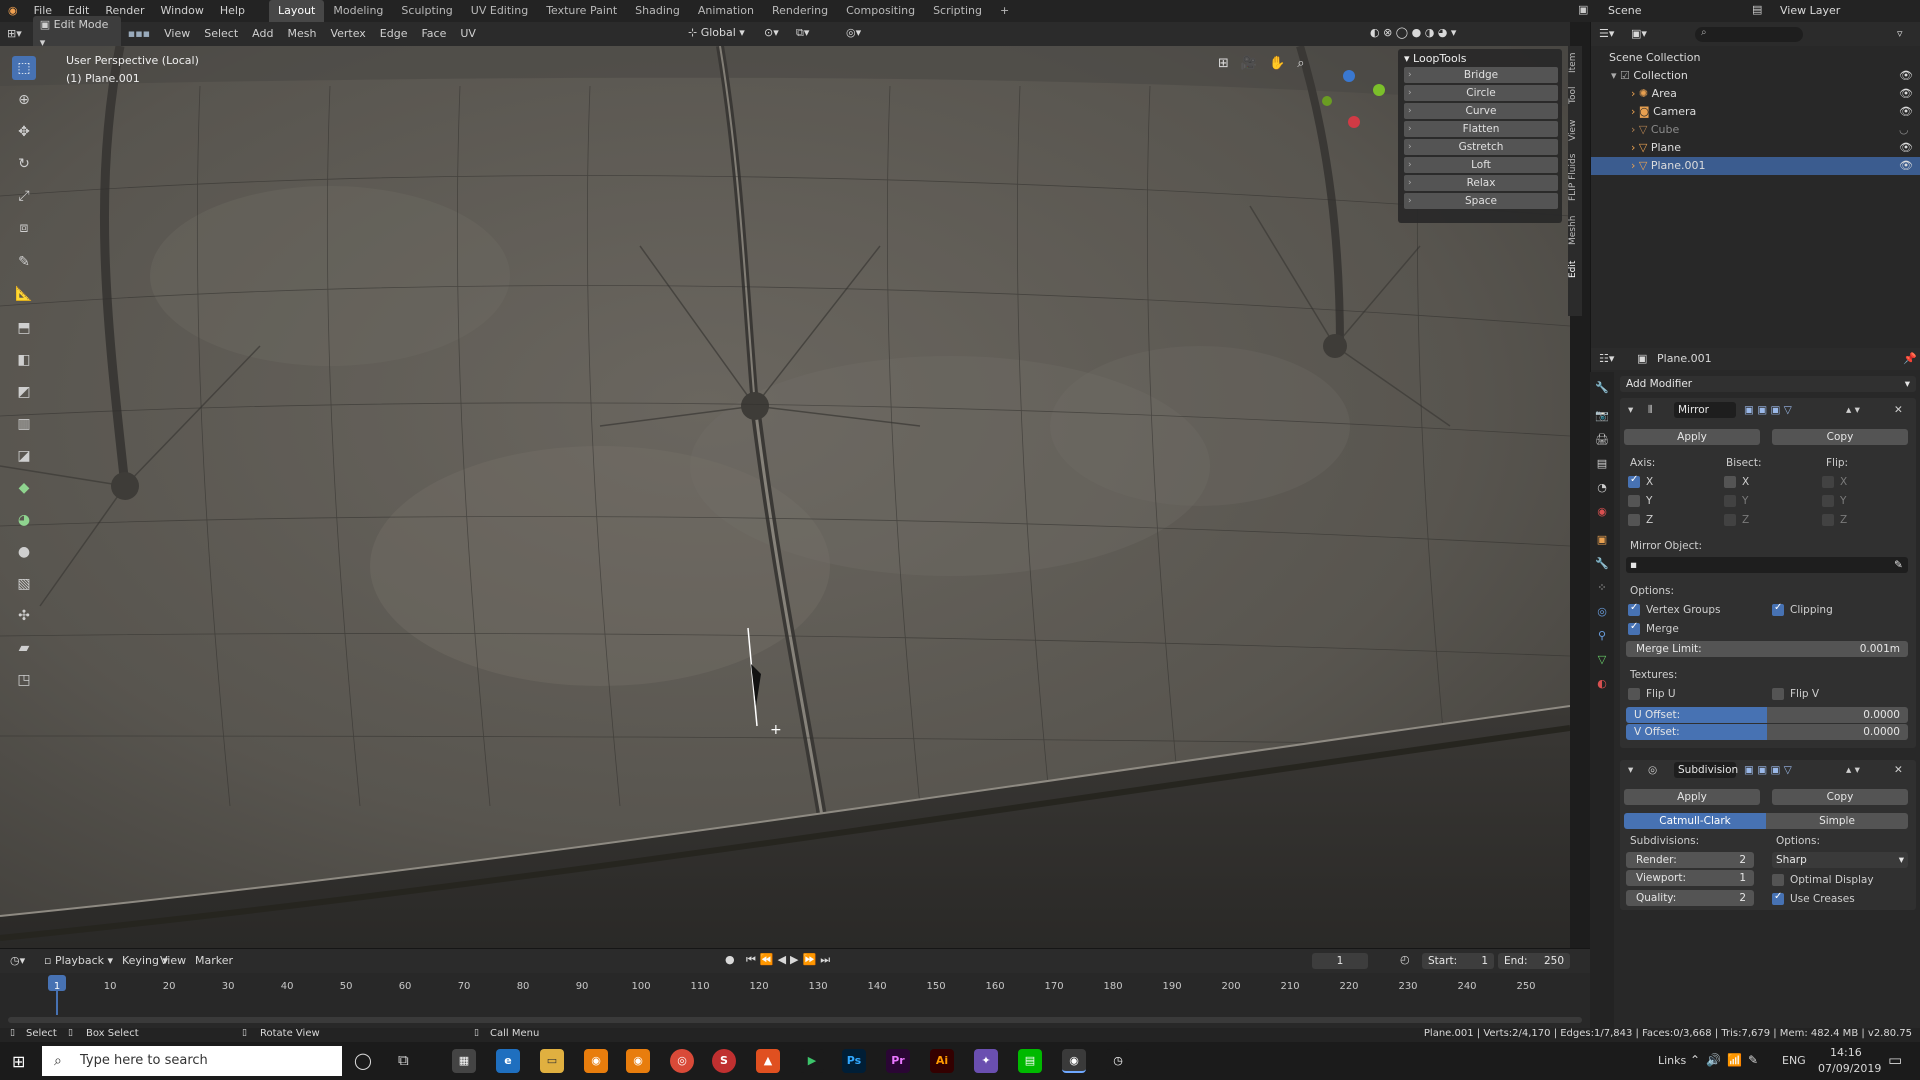 The width and height of the screenshot is (1920, 1080). Describe the element at coordinates (724, 1061) in the screenshot. I see `app-red-icon: S` at that location.